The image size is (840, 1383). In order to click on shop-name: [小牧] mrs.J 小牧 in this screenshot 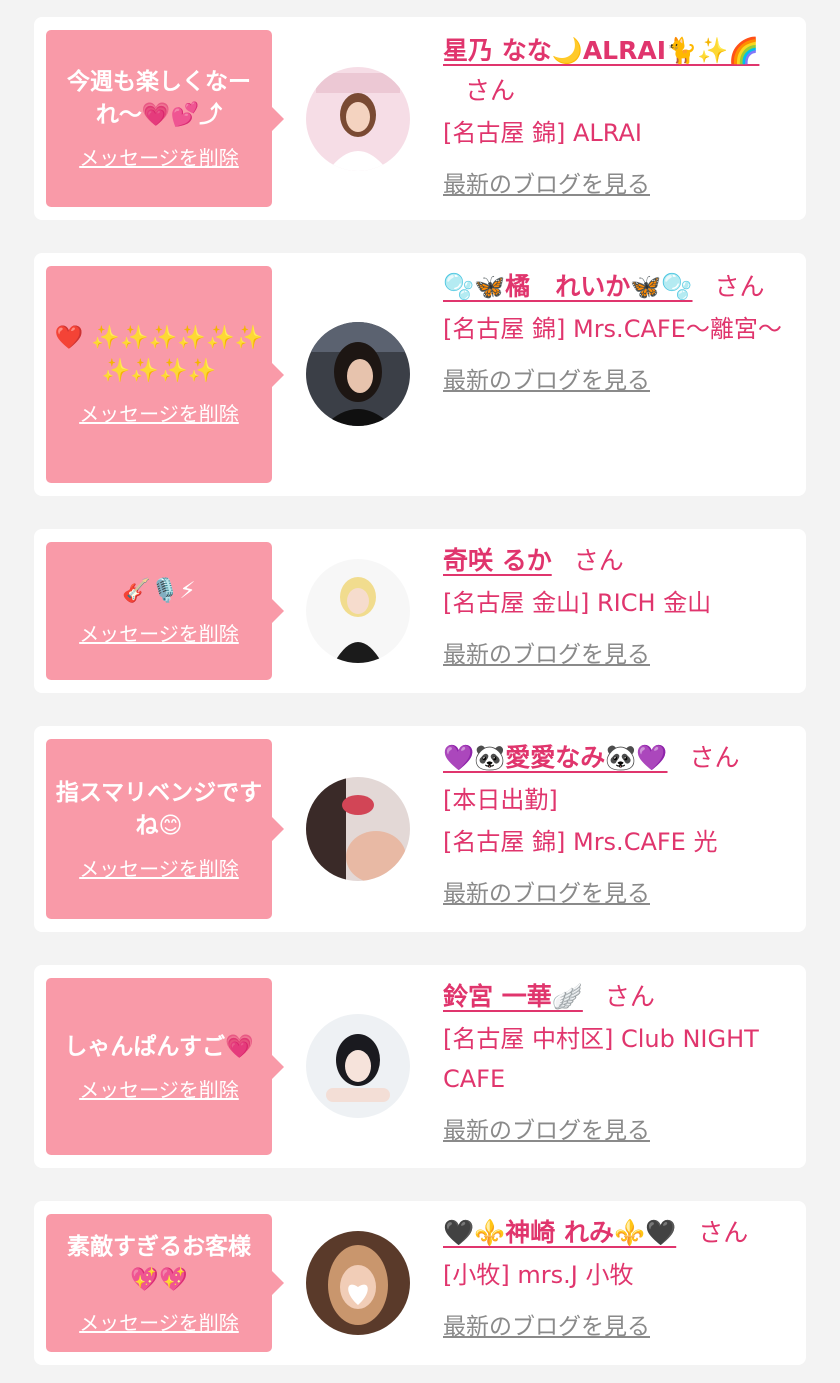, I will do `click(538, 1275)`.